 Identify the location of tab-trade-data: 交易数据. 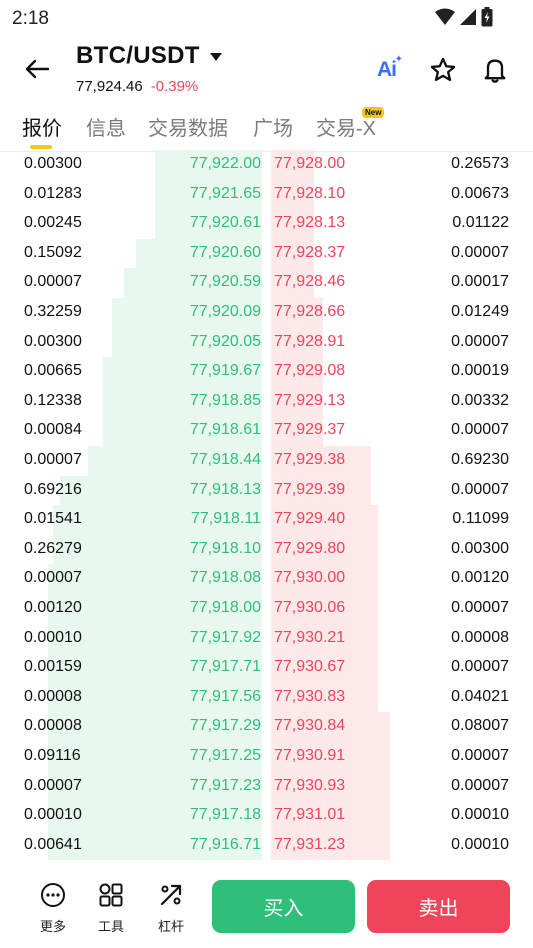
(188, 126).